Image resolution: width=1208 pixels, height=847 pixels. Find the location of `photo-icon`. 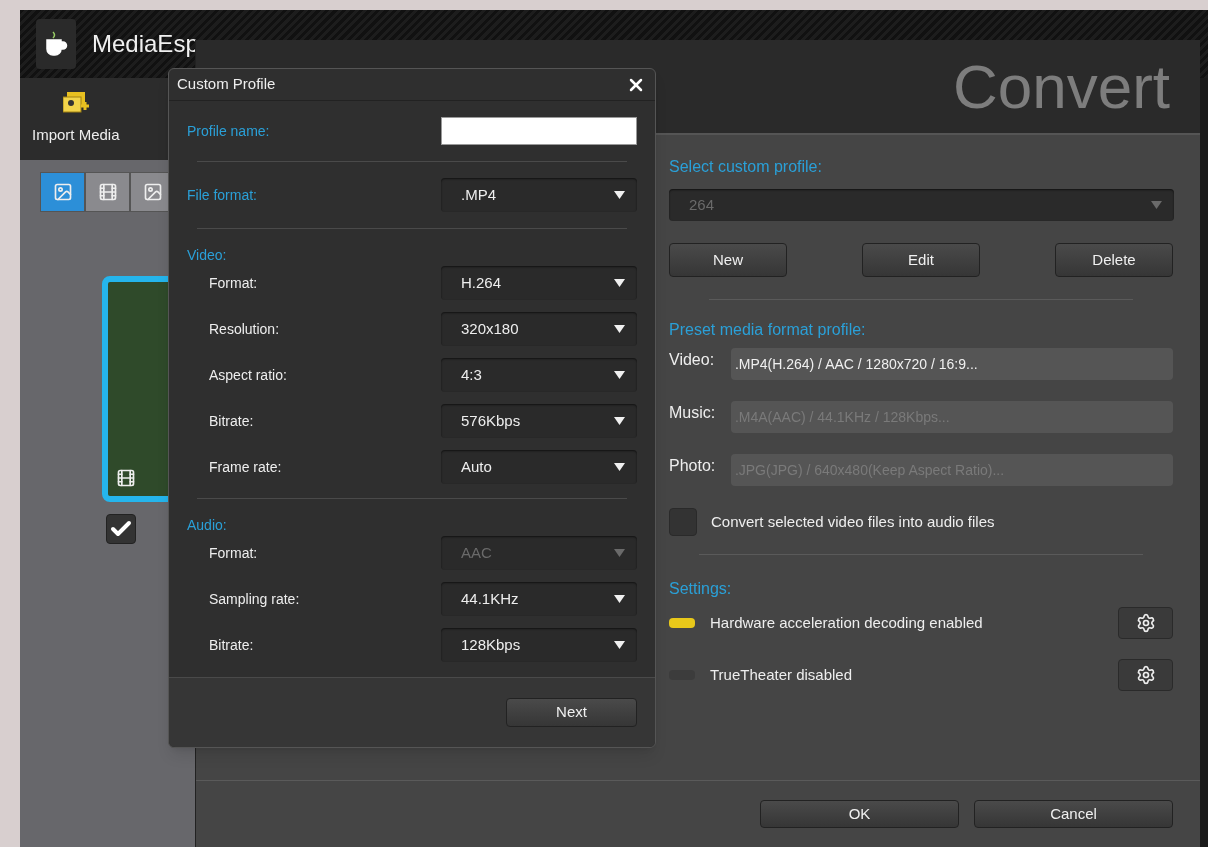

photo-icon is located at coordinates (152, 192).